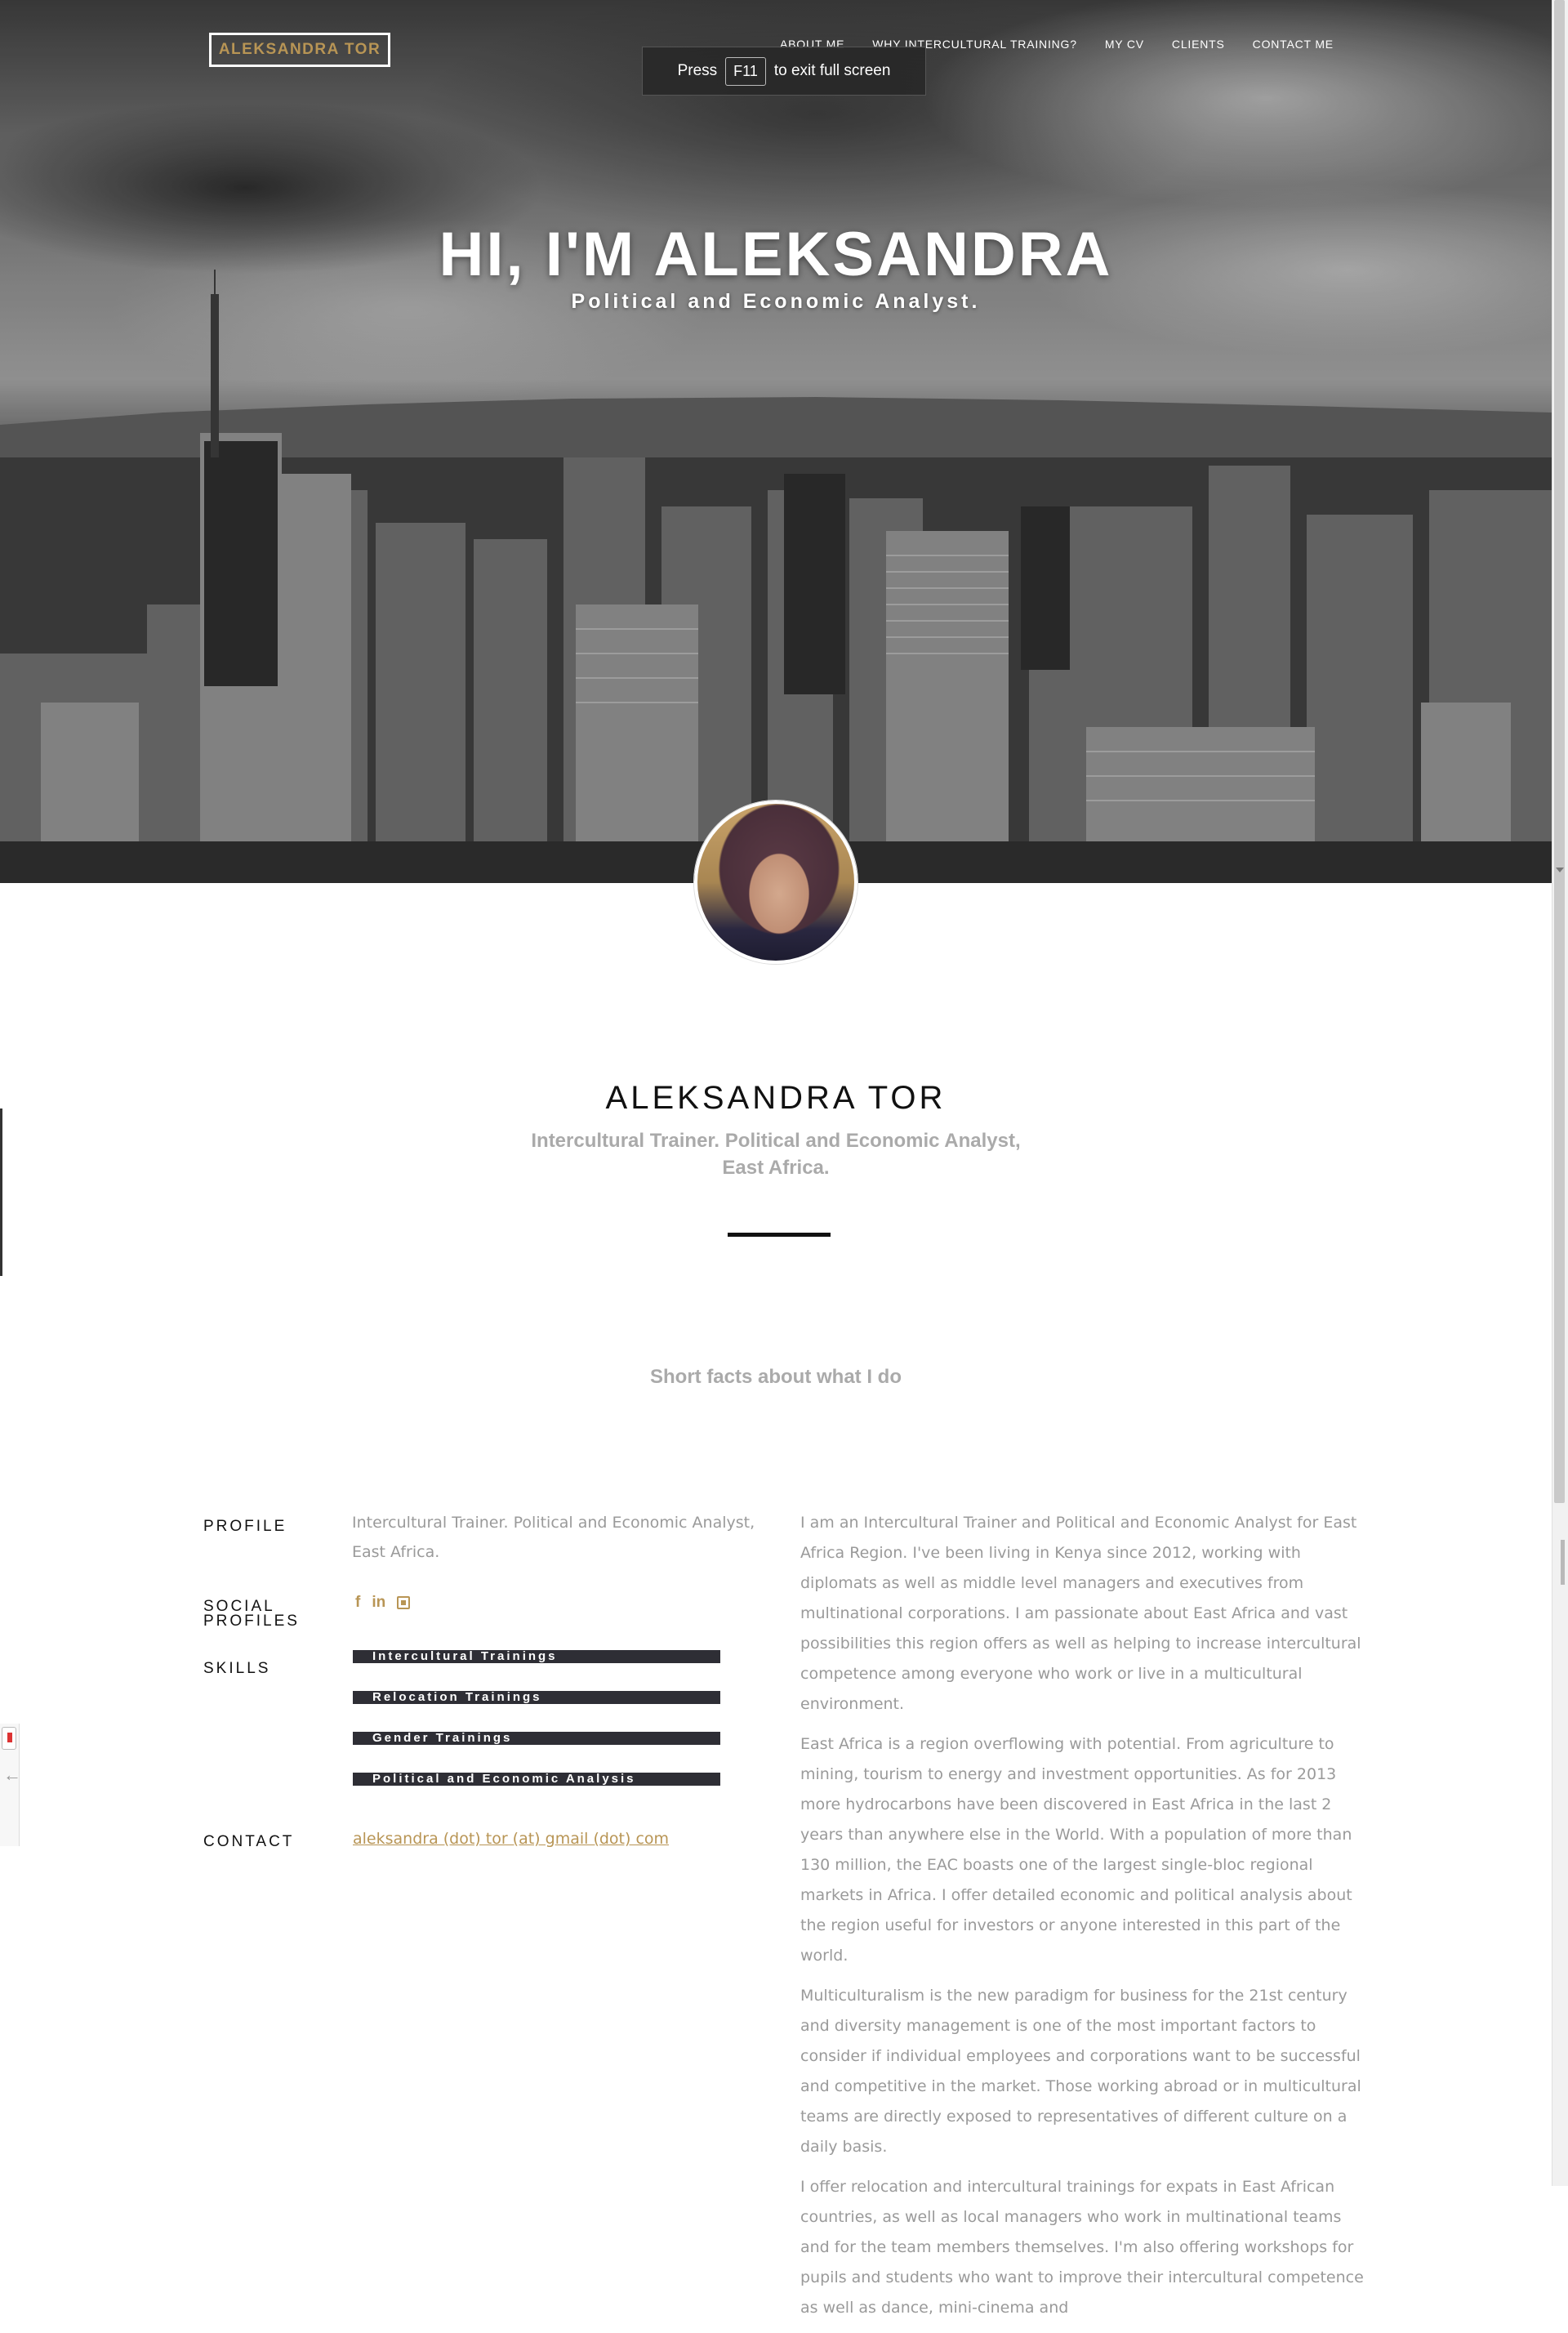 This screenshot has height=2333, width=1568. What do you see at coordinates (776, 254) in the screenshot?
I see `hero-title: HI, I'M ALEKSANDRA` at bounding box center [776, 254].